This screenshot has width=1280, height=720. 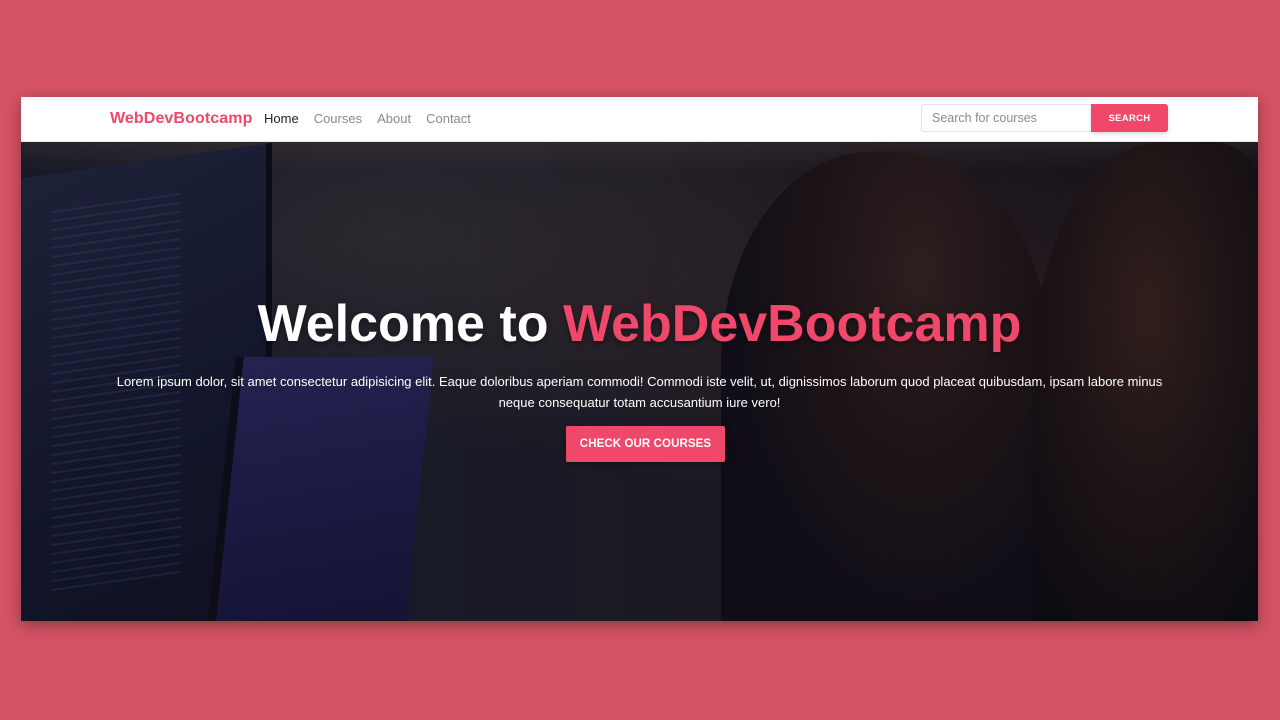 What do you see at coordinates (281, 118) in the screenshot?
I see `nav-link-home: Home` at bounding box center [281, 118].